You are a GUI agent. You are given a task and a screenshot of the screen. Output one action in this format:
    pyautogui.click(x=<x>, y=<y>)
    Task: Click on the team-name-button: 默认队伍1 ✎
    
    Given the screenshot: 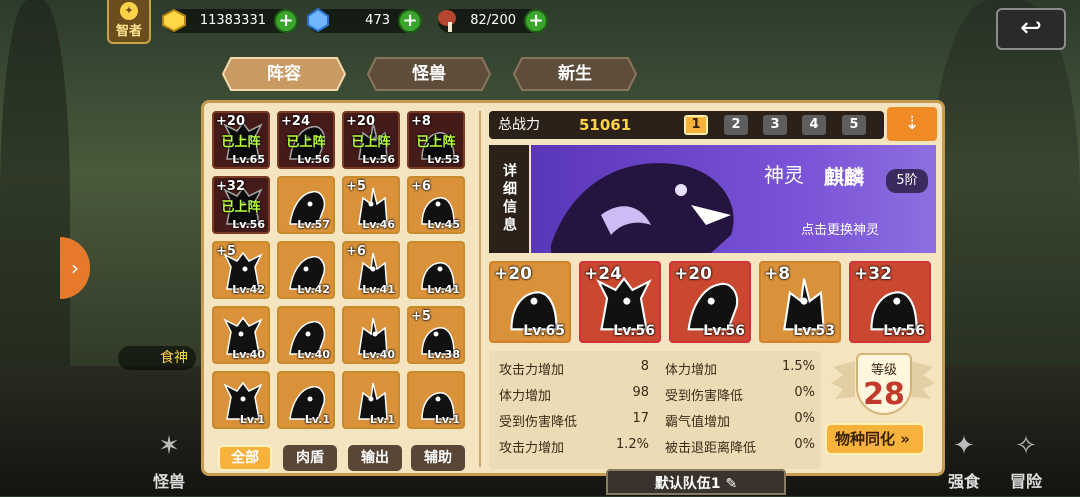 What is the action you would take?
    pyautogui.click(x=696, y=482)
    